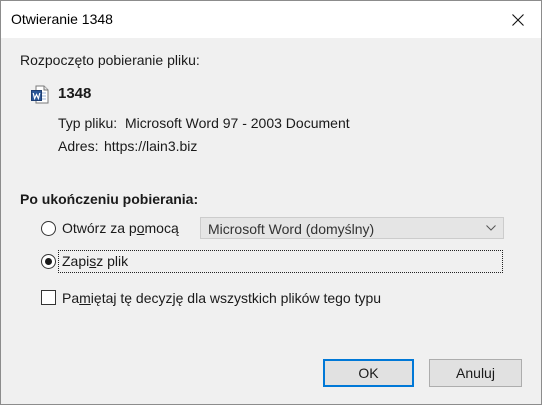  Describe the element at coordinates (48, 297) in the screenshot. I see `remember-decision-checkbox` at that location.